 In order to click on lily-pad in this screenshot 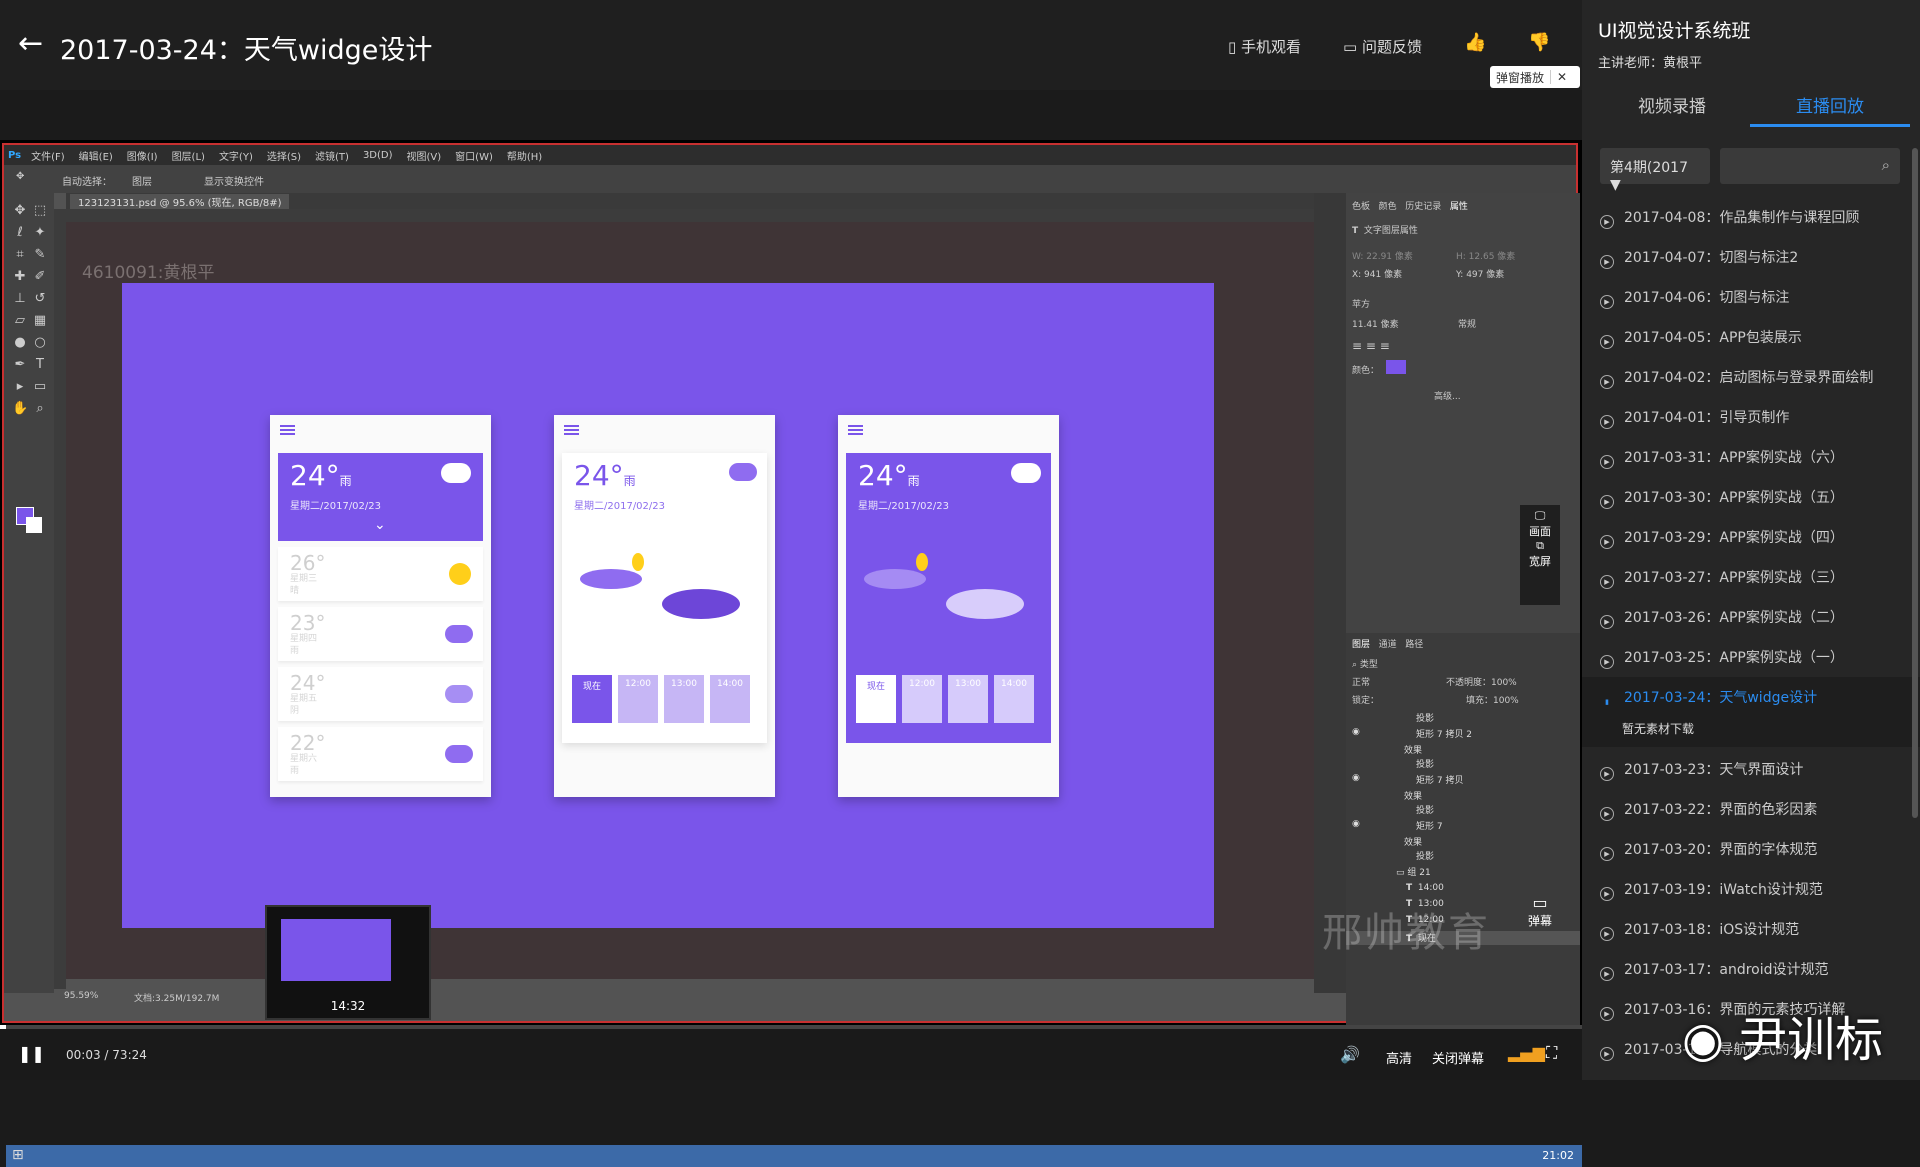, I will do `click(701, 604)`.